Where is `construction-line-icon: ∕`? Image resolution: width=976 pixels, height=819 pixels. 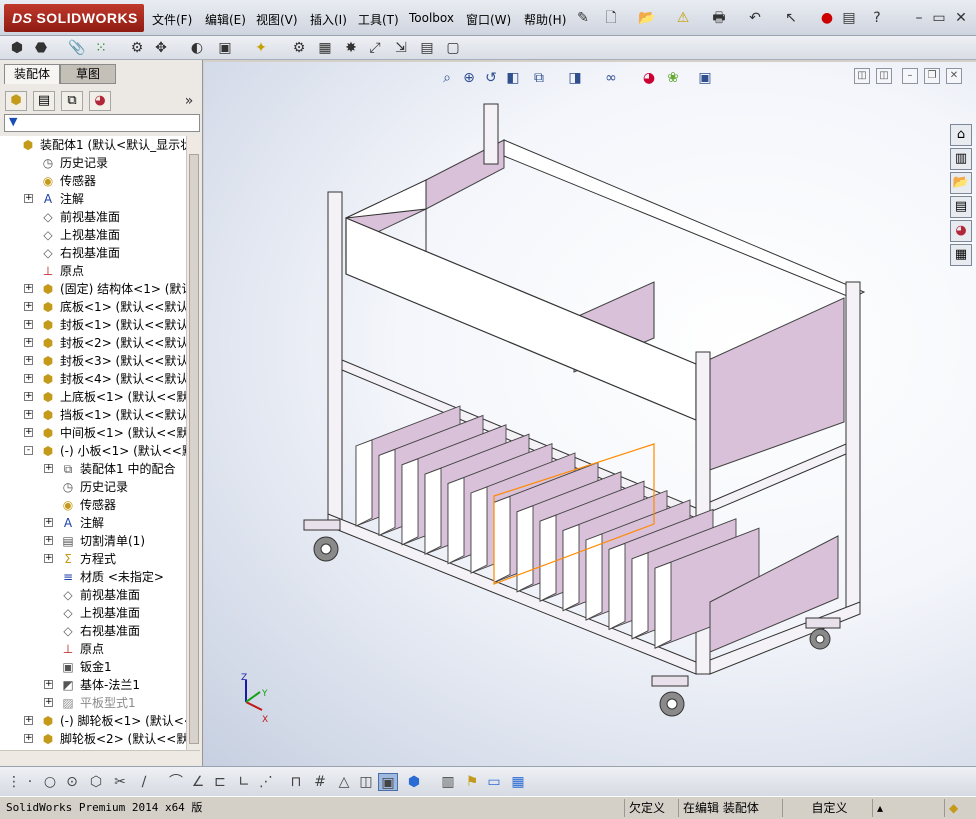
construction-line-icon: ∕ is located at coordinates (144, 782).